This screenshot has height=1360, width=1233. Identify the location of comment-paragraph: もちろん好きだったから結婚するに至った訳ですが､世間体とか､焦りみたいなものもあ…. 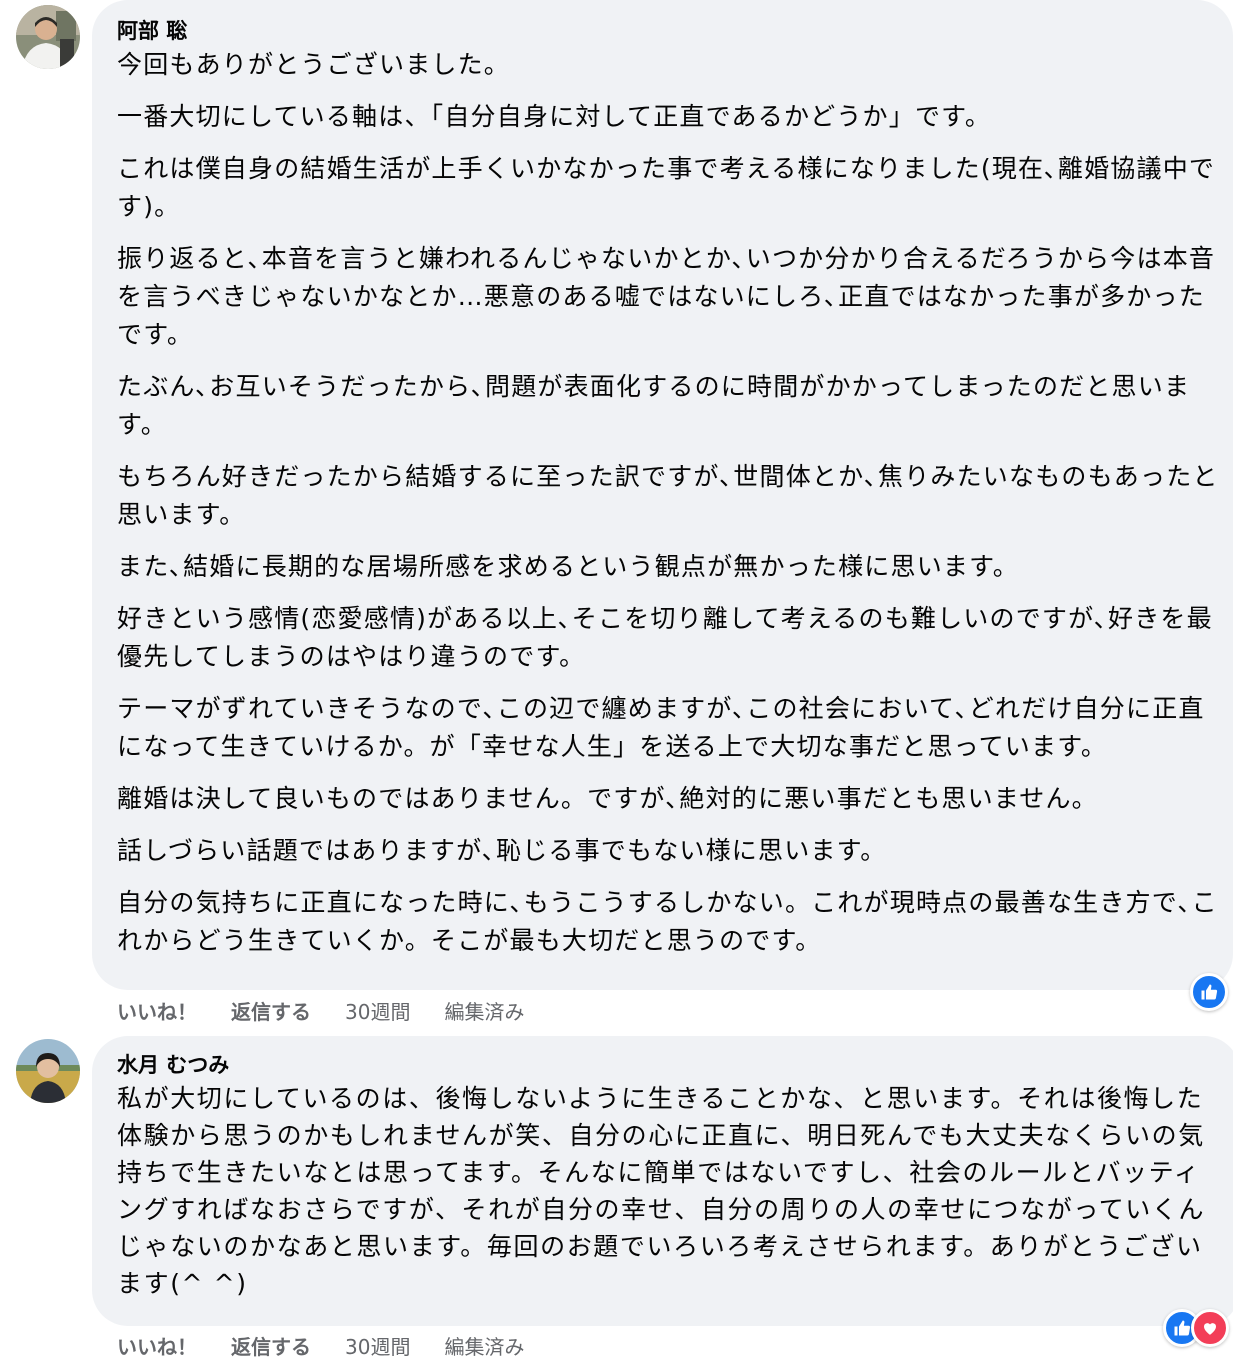
(668, 495).